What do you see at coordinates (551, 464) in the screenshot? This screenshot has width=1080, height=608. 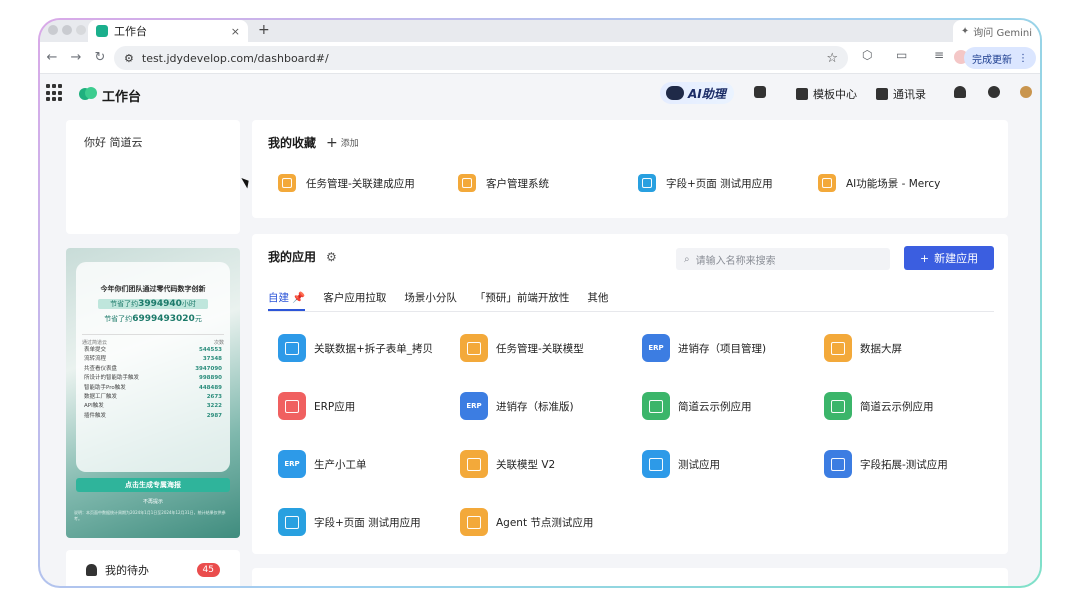 I see `app-item: 关联模型 V2` at bounding box center [551, 464].